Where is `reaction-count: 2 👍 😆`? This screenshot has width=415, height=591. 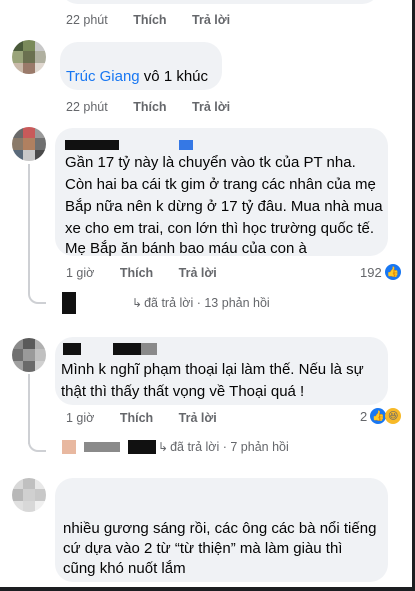 reaction-count: 2 👍 😆 is located at coordinates (381, 416).